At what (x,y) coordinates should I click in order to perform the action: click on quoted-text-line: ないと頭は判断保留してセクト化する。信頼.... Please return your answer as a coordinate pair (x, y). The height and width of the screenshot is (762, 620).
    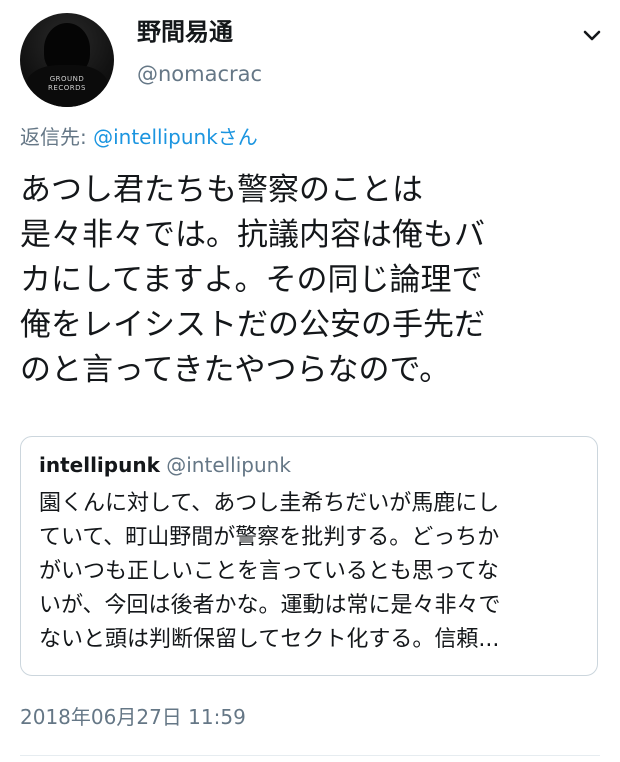
    Looking at the image, I should click on (269, 639).